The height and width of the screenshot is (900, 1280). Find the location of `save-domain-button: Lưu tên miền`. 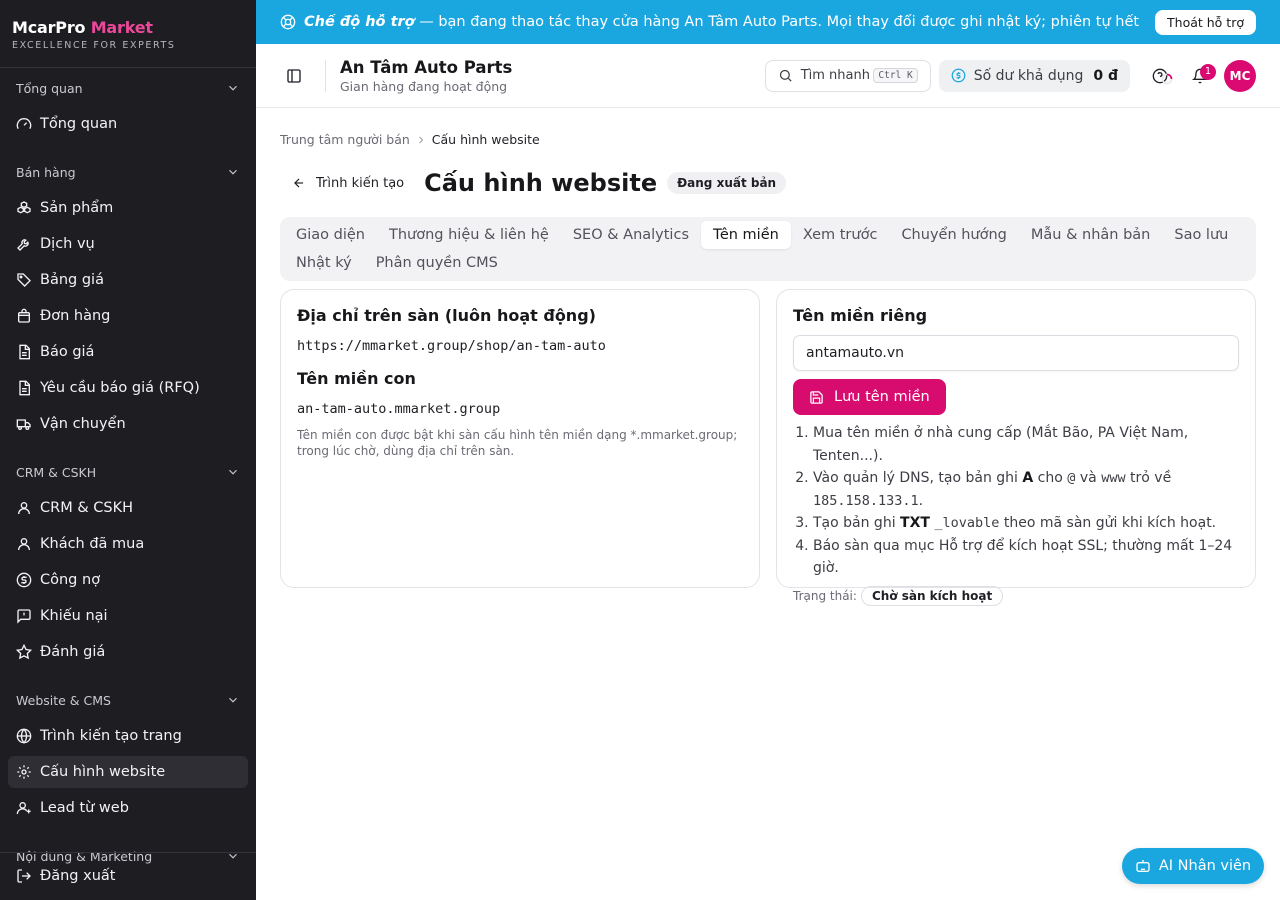

save-domain-button: Lưu tên miền is located at coordinates (869, 397).